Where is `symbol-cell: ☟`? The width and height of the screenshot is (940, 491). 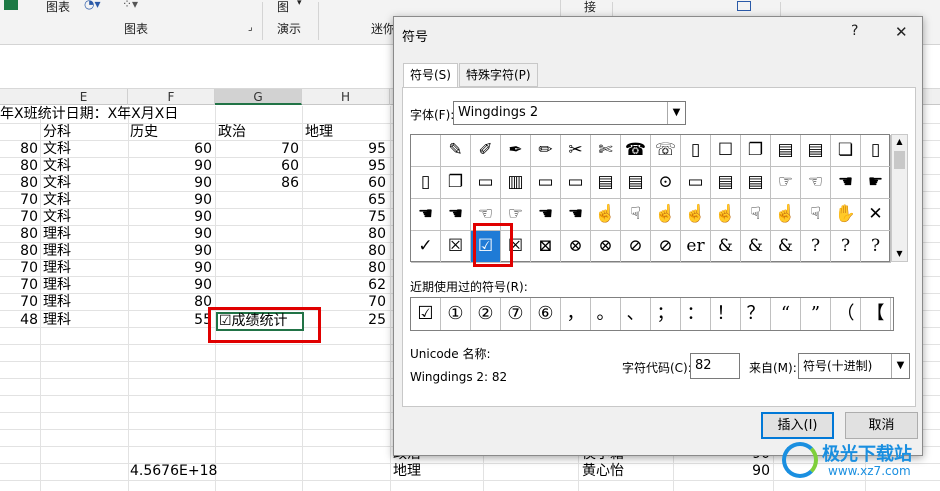 symbol-cell: ☟ is located at coordinates (816, 215).